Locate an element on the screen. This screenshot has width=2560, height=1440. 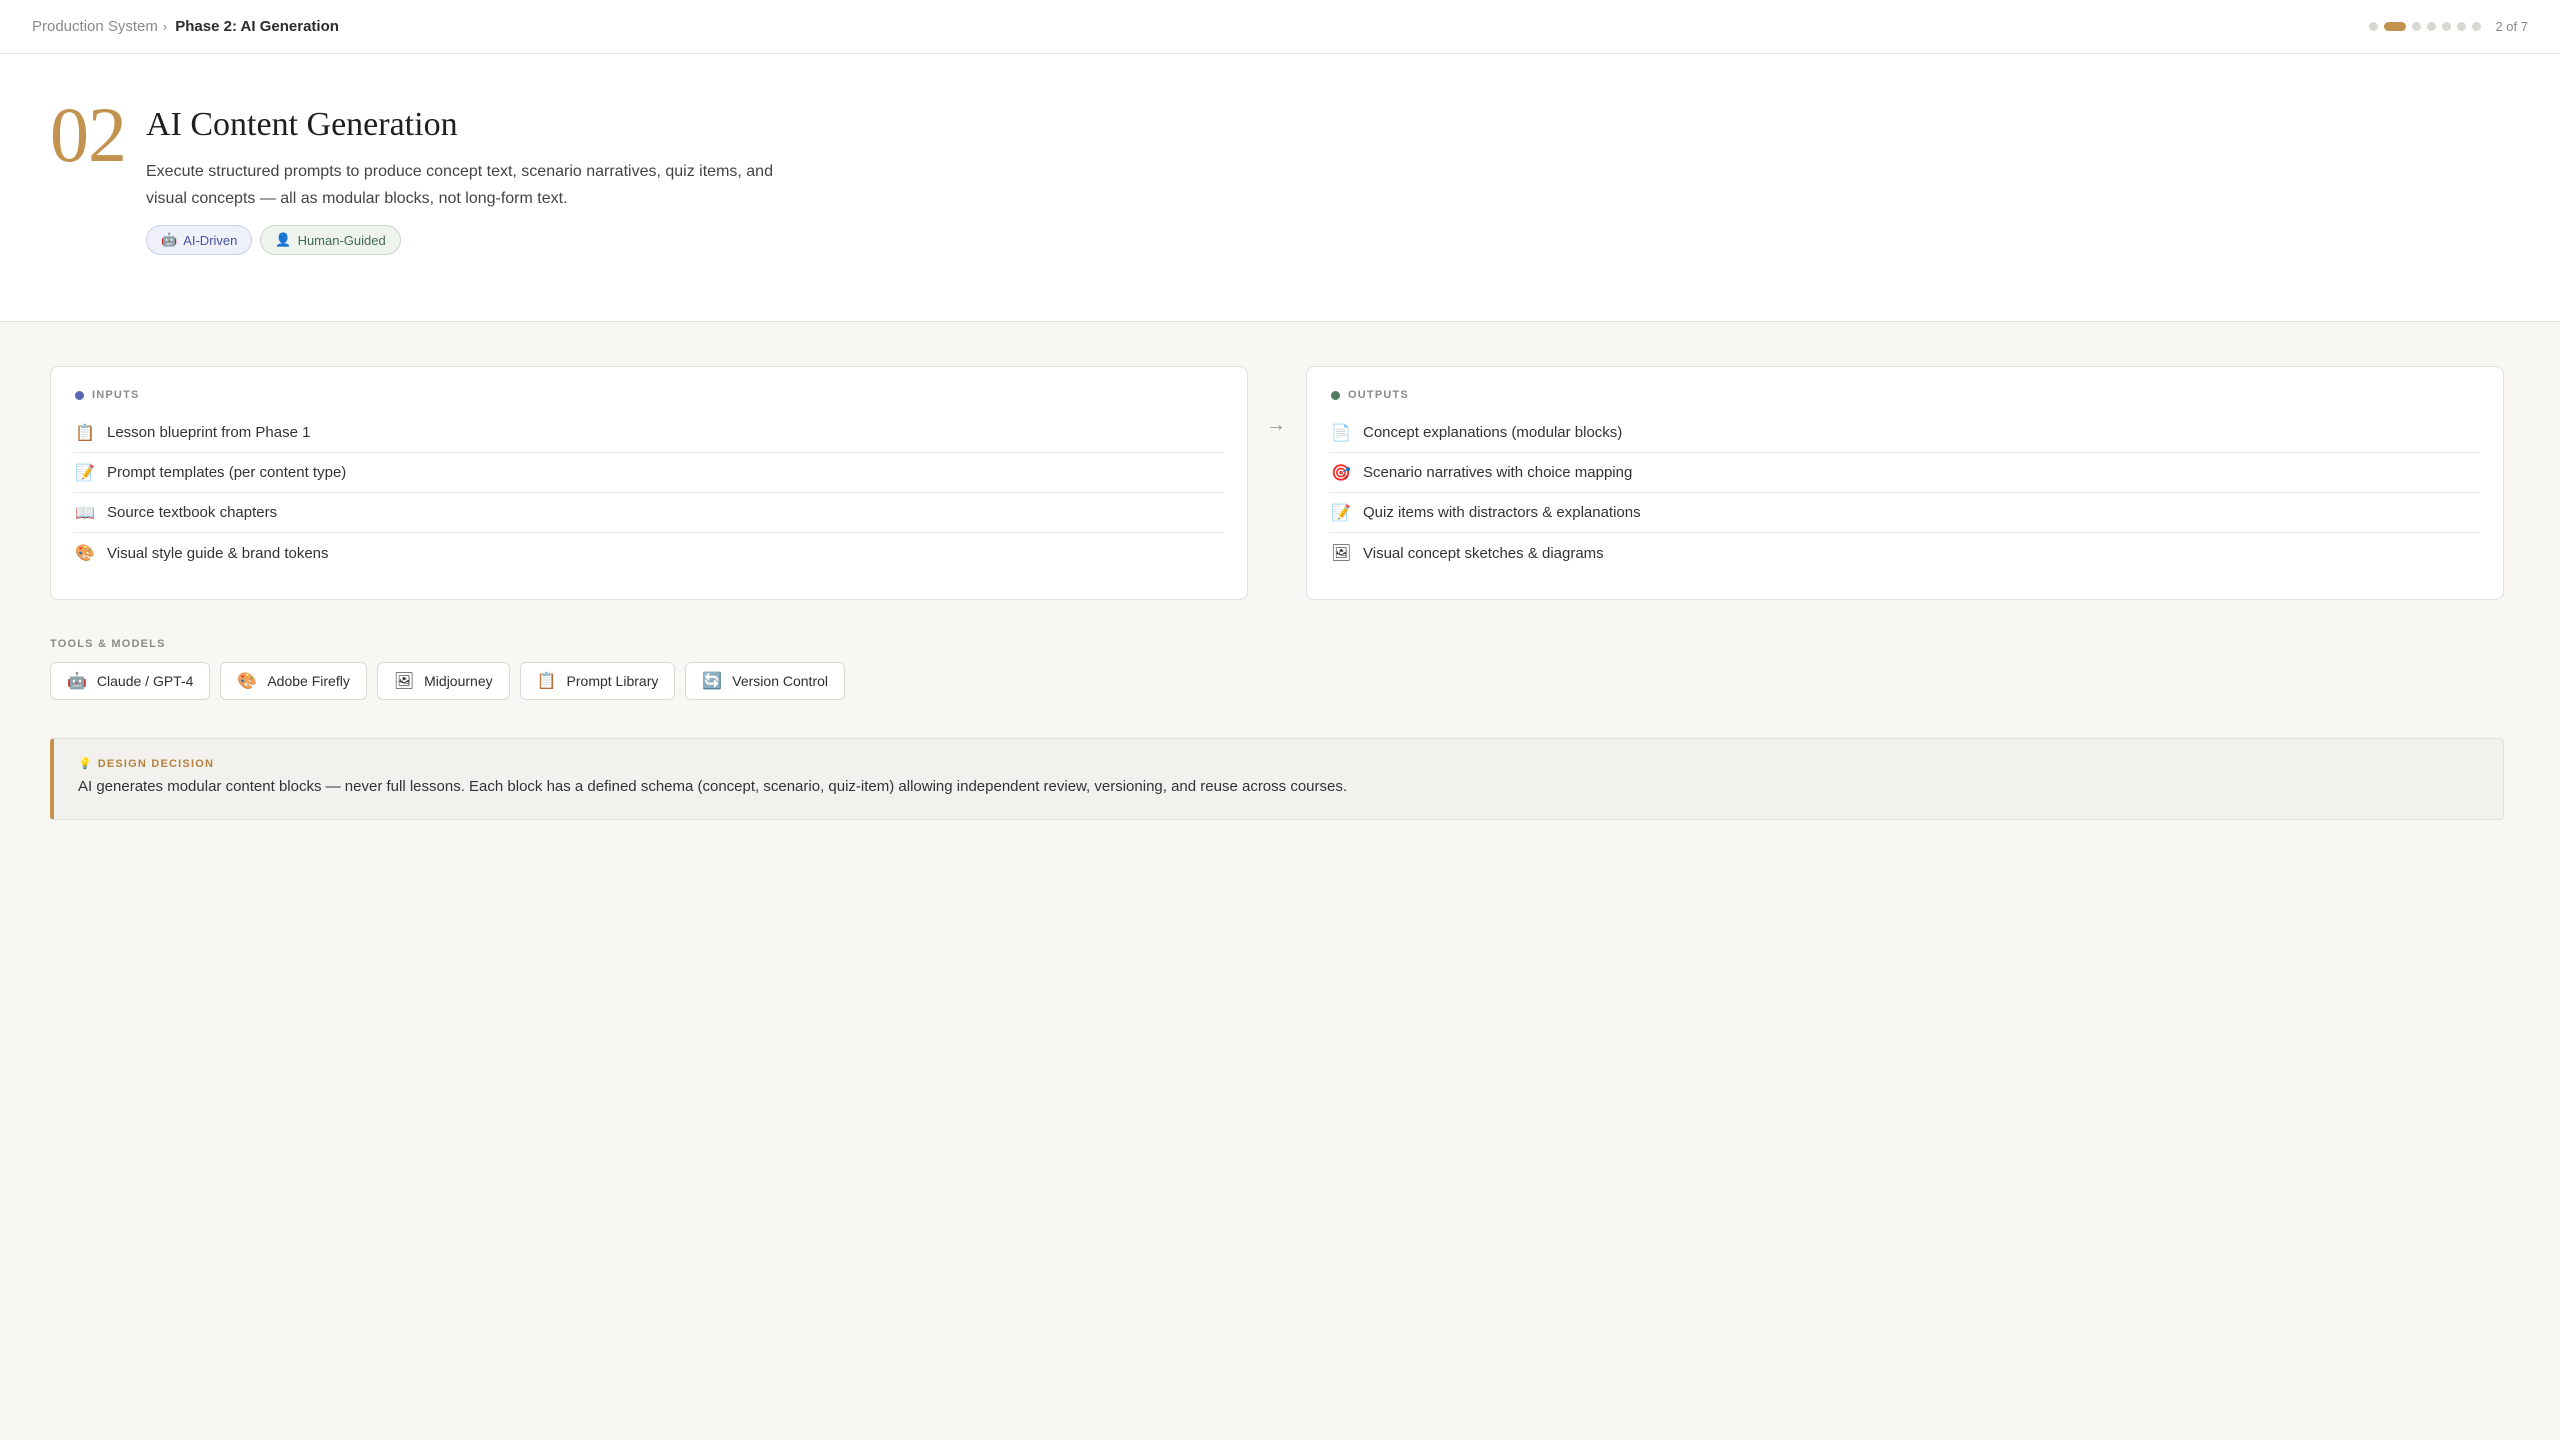
progress-label: 2 of 7 is located at coordinates (2511, 26).